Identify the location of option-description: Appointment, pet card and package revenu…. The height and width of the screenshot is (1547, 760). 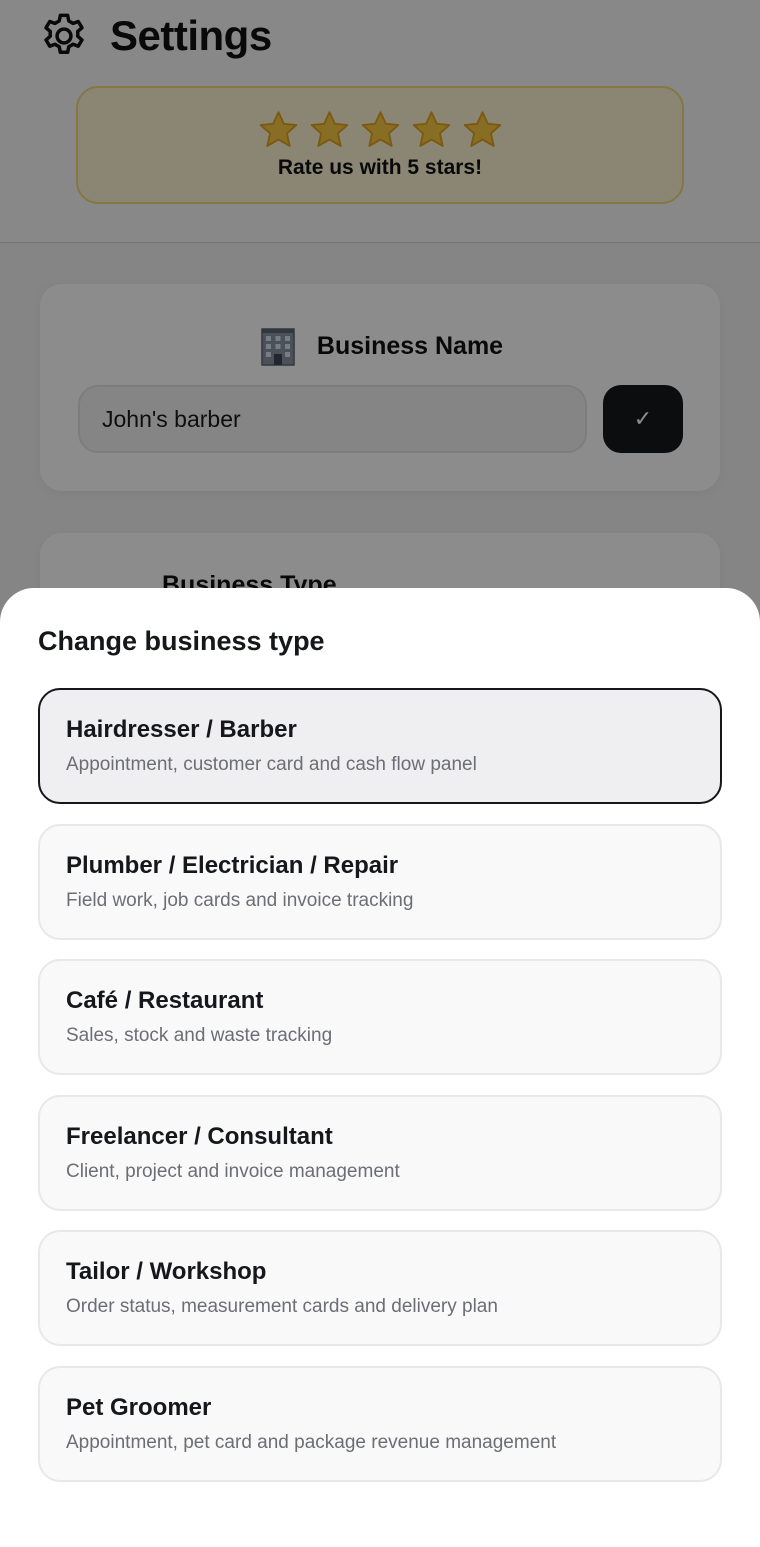
(311, 1442).